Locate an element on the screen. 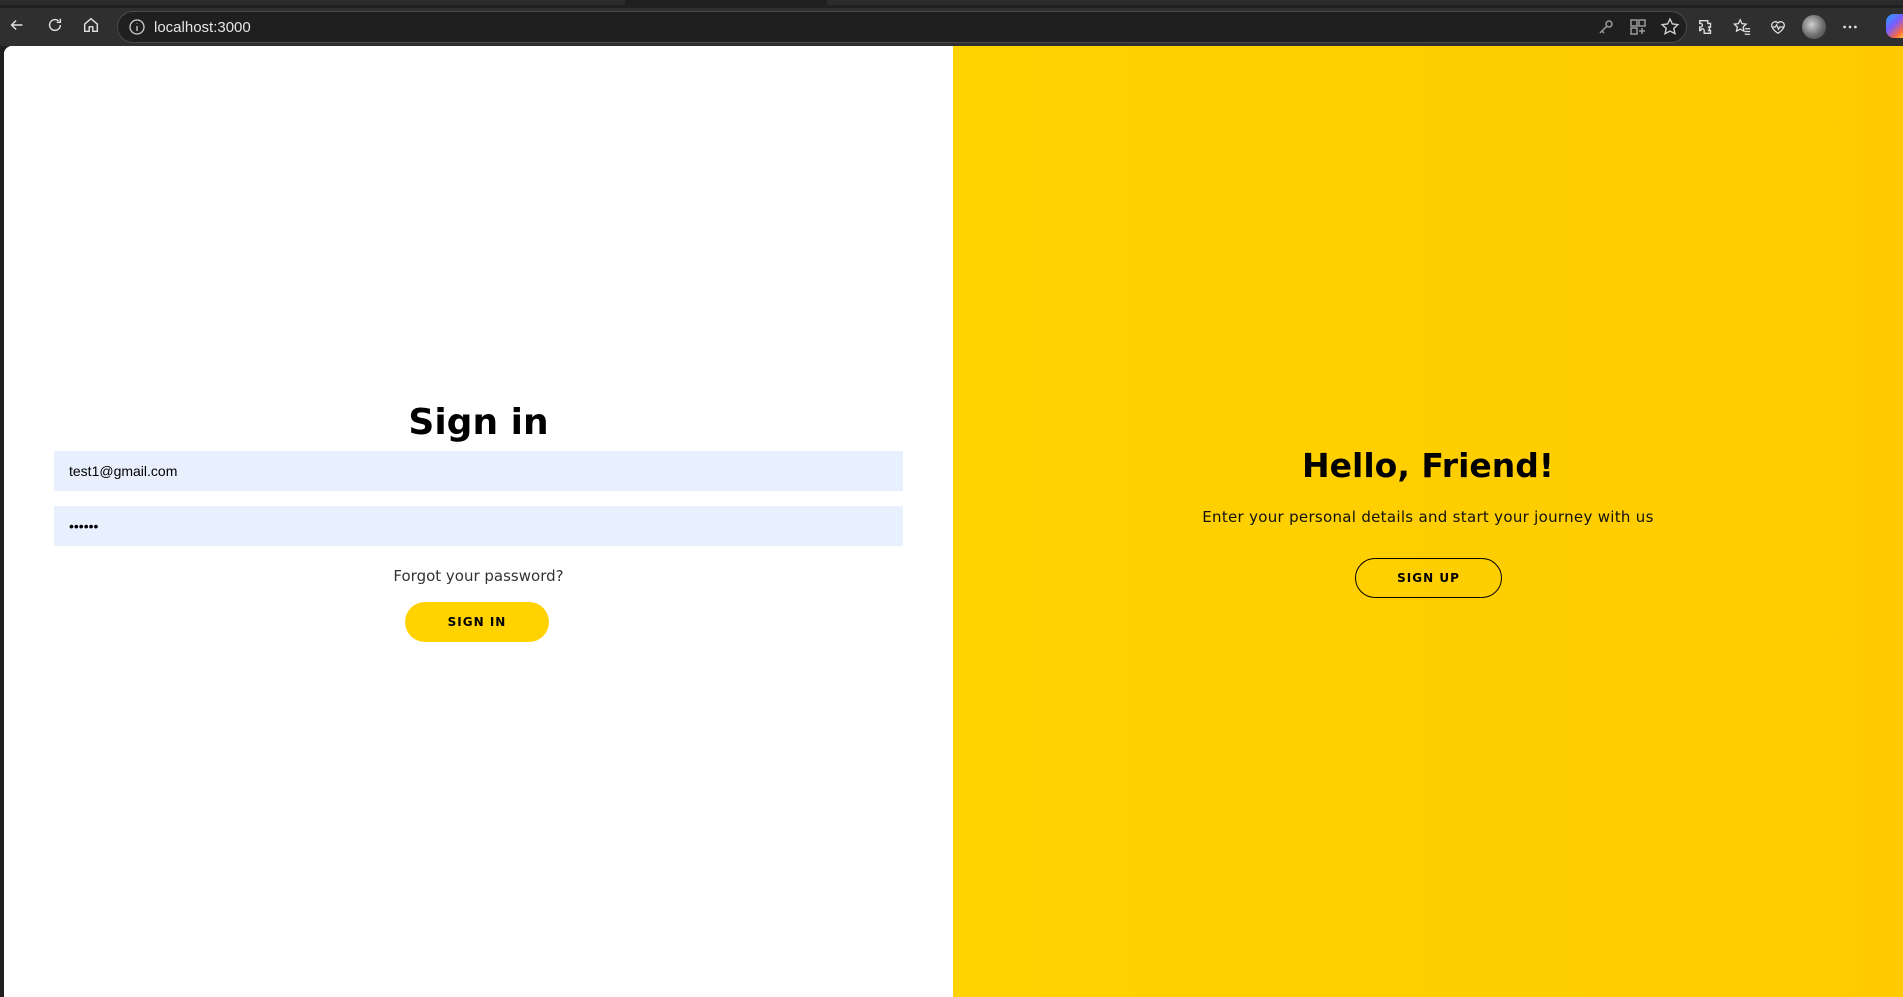 The image size is (1903, 997). reload-button is located at coordinates (55, 27).